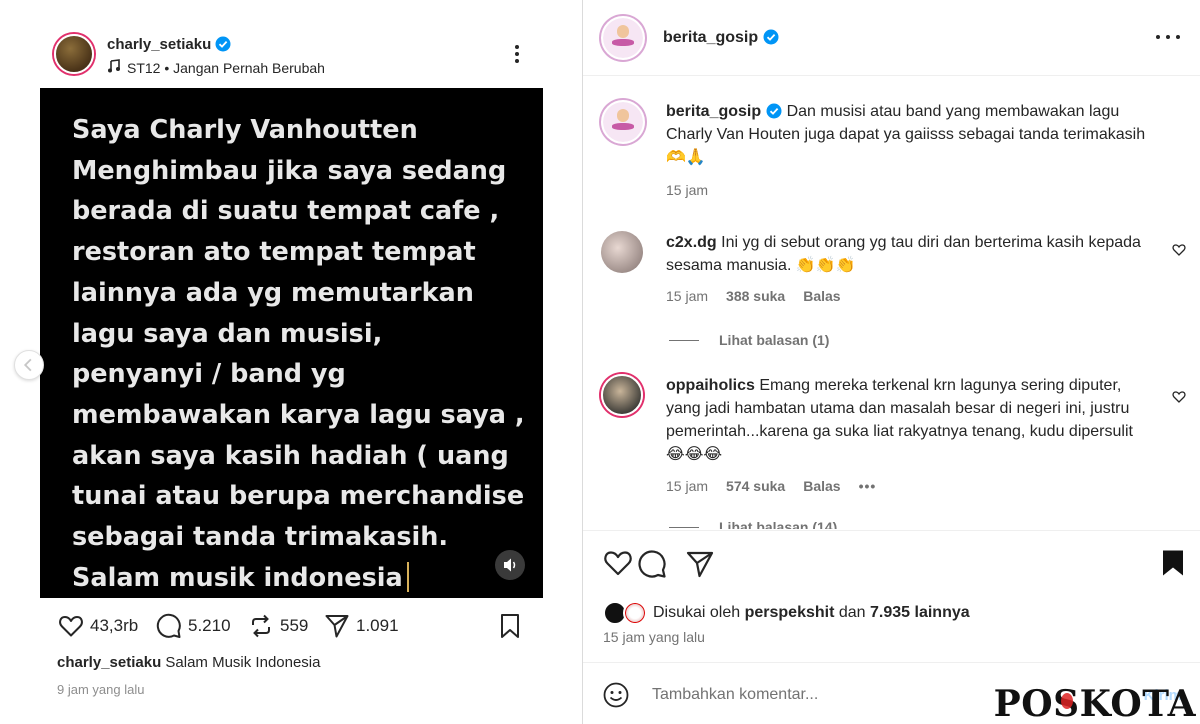 The width and height of the screenshot is (1200, 724). What do you see at coordinates (710, 37) in the screenshot?
I see `account-username-text: berita_gosip` at bounding box center [710, 37].